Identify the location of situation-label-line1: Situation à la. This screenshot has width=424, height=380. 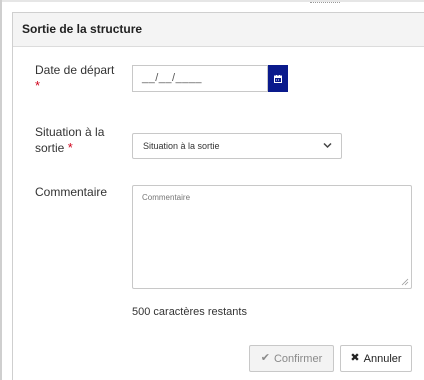
(70, 132).